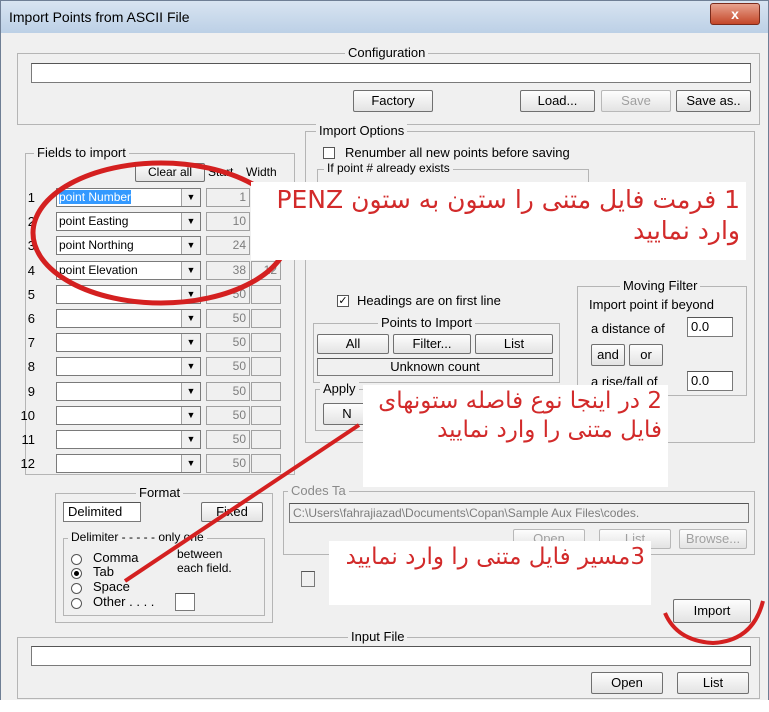 Image resolution: width=769 pixels, height=712 pixels. What do you see at coordinates (393, 101) in the screenshot?
I see `factory-button: Factory` at bounding box center [393, 101].